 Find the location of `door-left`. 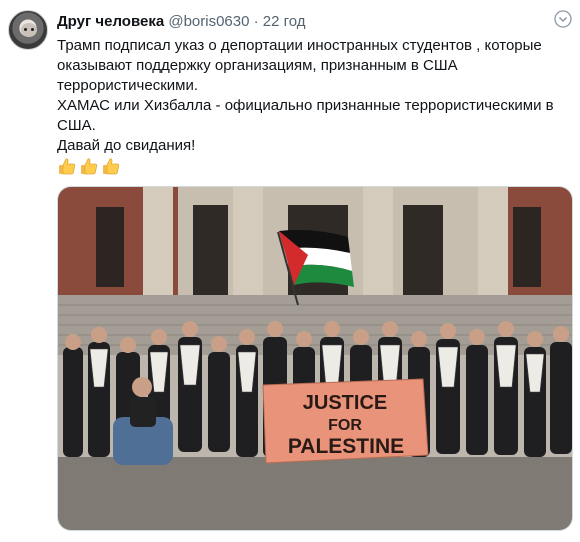

door-left is located at coordinates (210, 251).